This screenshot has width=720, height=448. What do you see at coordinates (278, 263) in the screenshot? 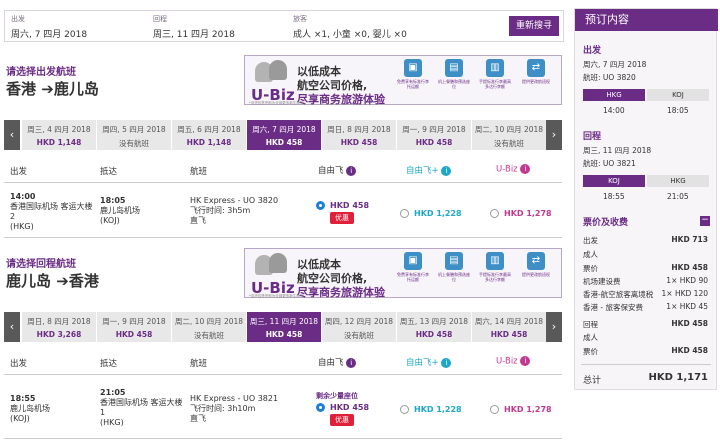
I see `person-icon` at bounding box center [278, 263].